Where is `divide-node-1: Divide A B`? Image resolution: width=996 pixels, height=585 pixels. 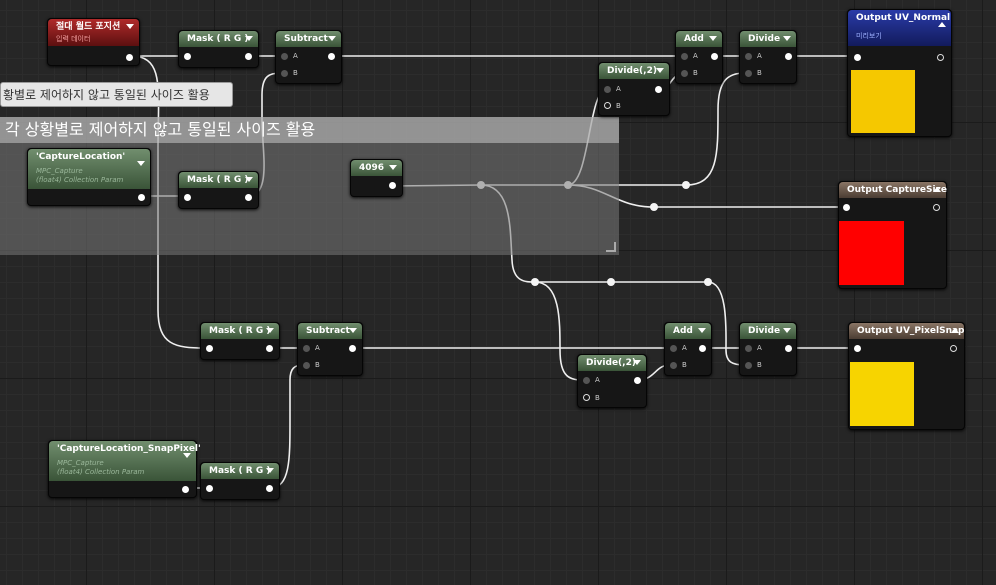 divide-node-1: Divide A B is located at coordinates (768, 57).